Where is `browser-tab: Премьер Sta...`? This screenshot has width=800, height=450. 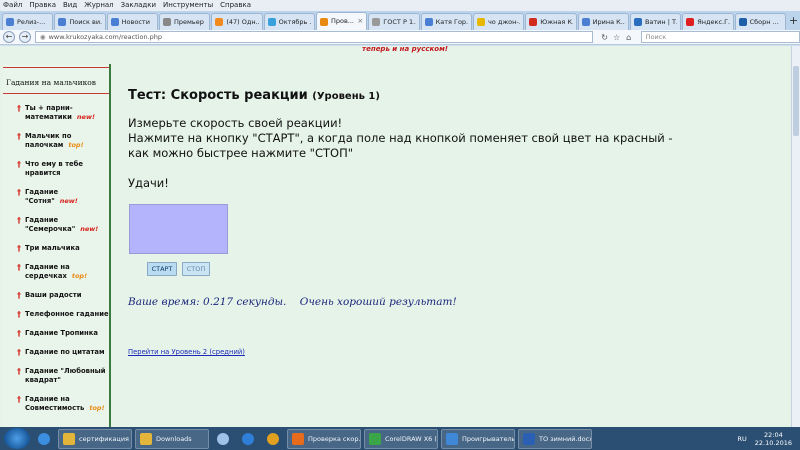 browser-tab: Премьер Sta... is located at coordinates (184, 21).